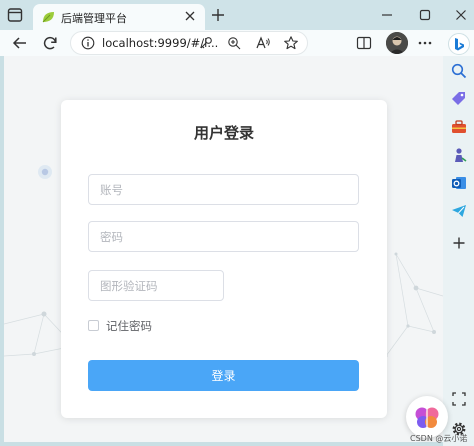  Describe the element at coordinates (223, 236) in the screenshot. I see `password-input` at that location.